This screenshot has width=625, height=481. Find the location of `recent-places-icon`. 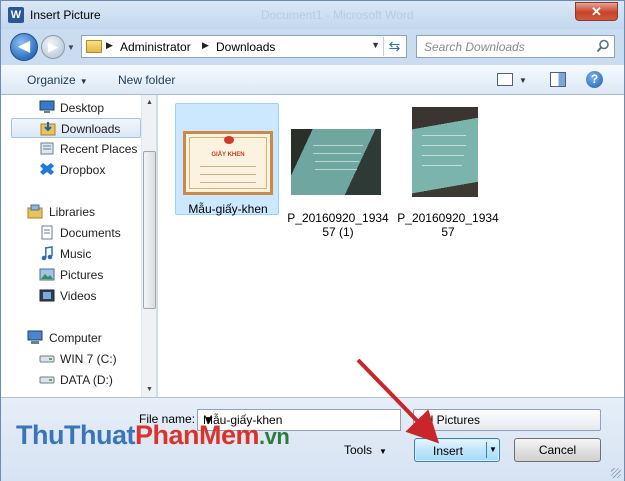

recent-places-icon is located at coordinates (47, 148).